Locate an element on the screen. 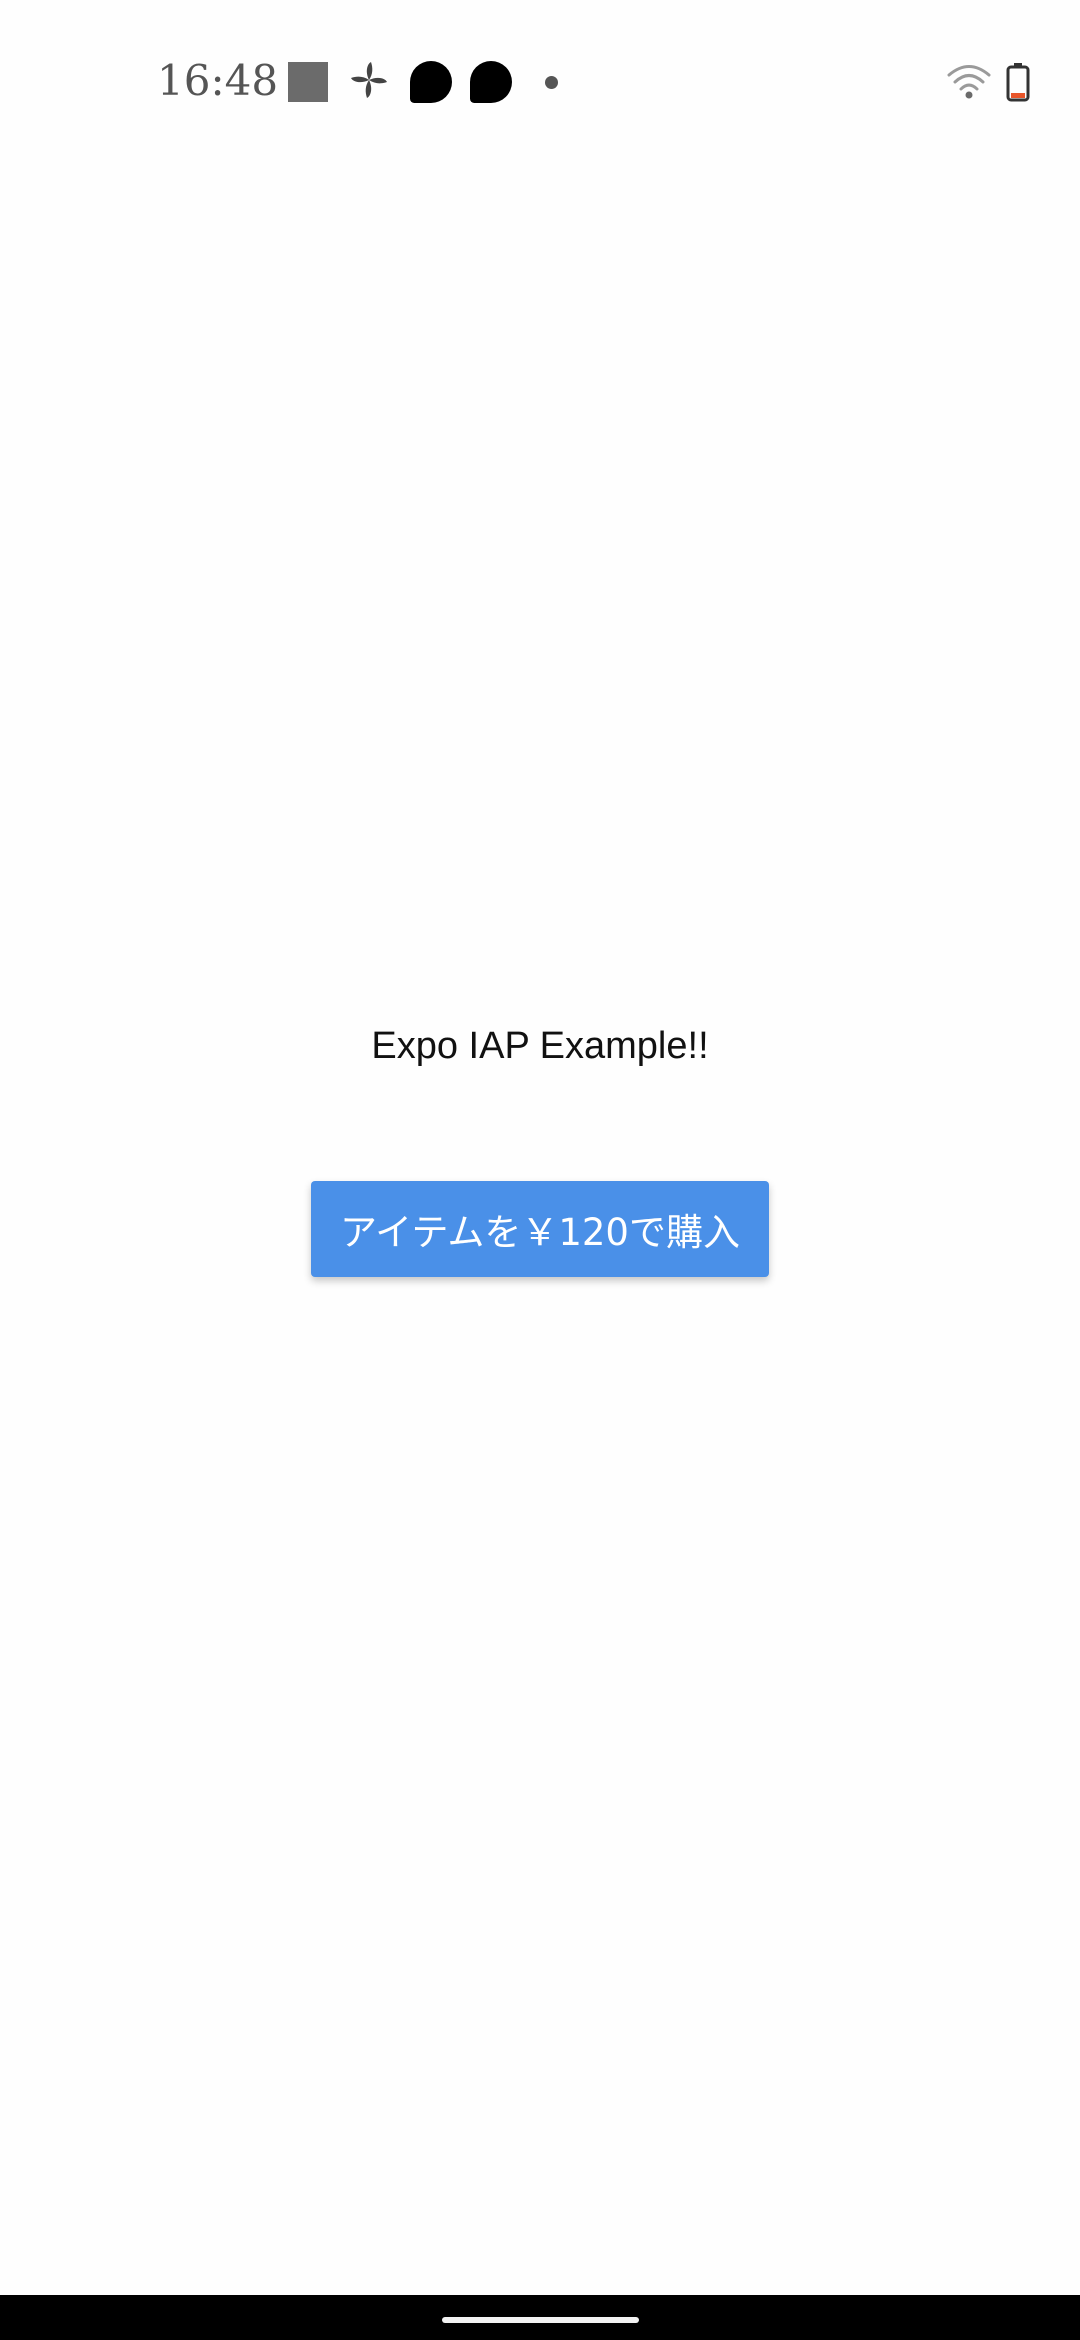 This screenshot has height=2340, width=1080. dot-icon is located at coordinates (551, 82).